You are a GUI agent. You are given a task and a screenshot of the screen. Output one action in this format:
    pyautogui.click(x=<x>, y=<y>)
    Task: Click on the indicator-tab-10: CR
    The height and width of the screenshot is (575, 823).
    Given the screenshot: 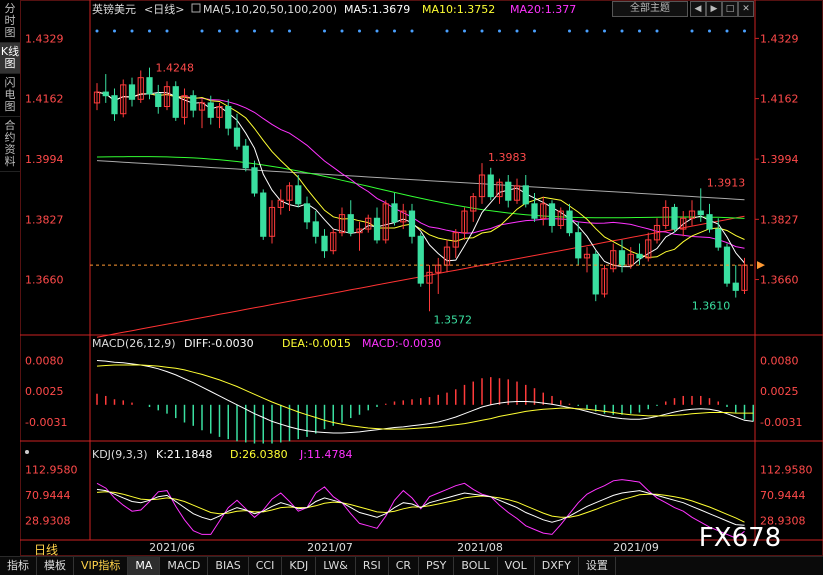 What is the action you would take?
    pyautogui.click(x=404, y=566)
    